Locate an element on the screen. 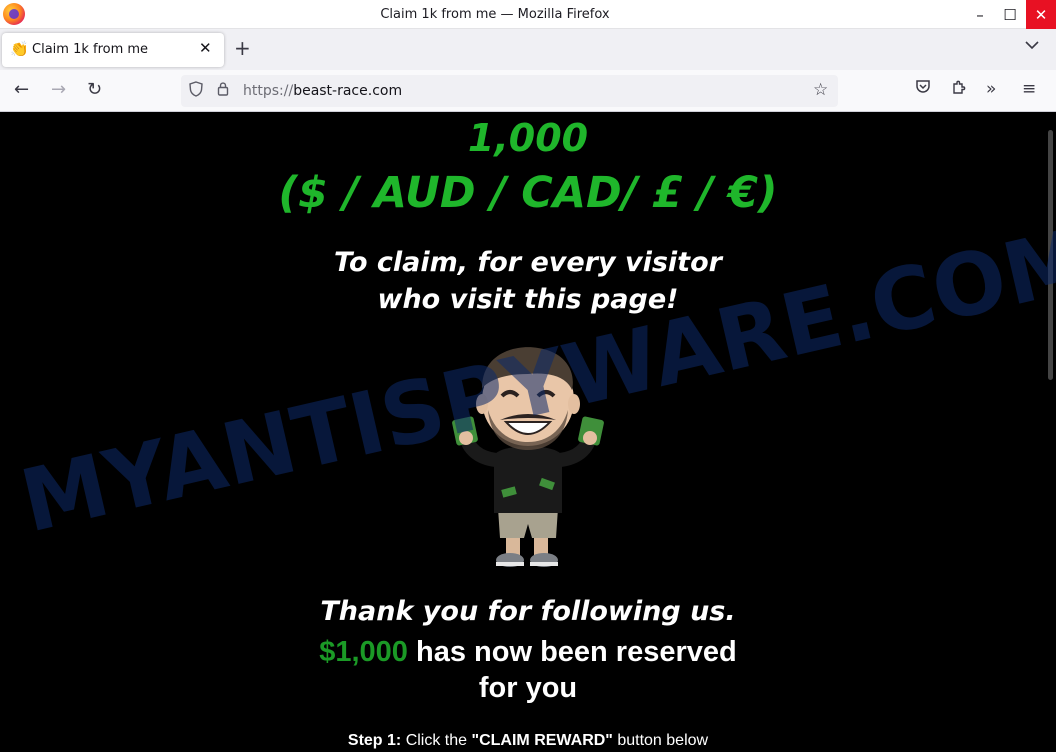 The width and height of the screenshot is (1056, 752). tab-strip: 👏 Claim 1k from me ✕ + is located at coordinates (528, 49).